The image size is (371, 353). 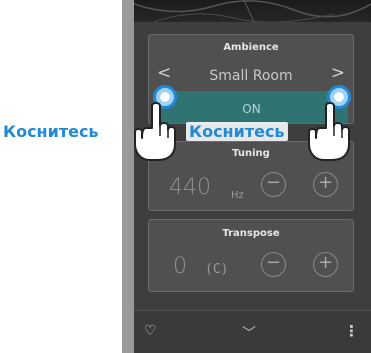 I want to click on bottom-bar: ♡ ﹀ ⋮, so click(x=252, y=332).